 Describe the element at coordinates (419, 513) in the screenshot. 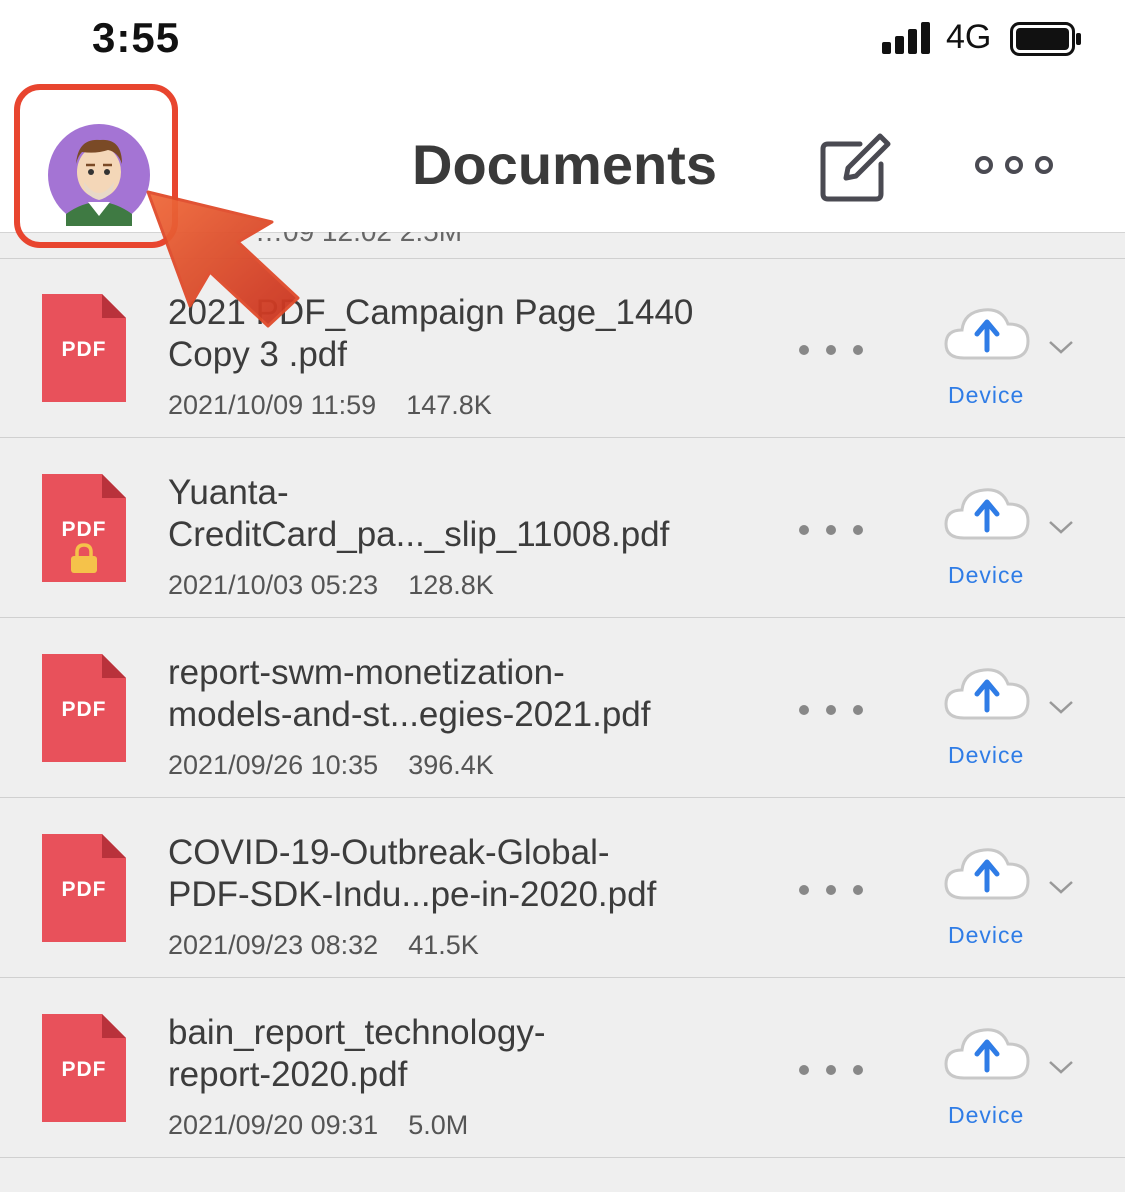

I see `file-name: Yuanta- CreditCard_pa..._slip_11008.pdf` at that location.